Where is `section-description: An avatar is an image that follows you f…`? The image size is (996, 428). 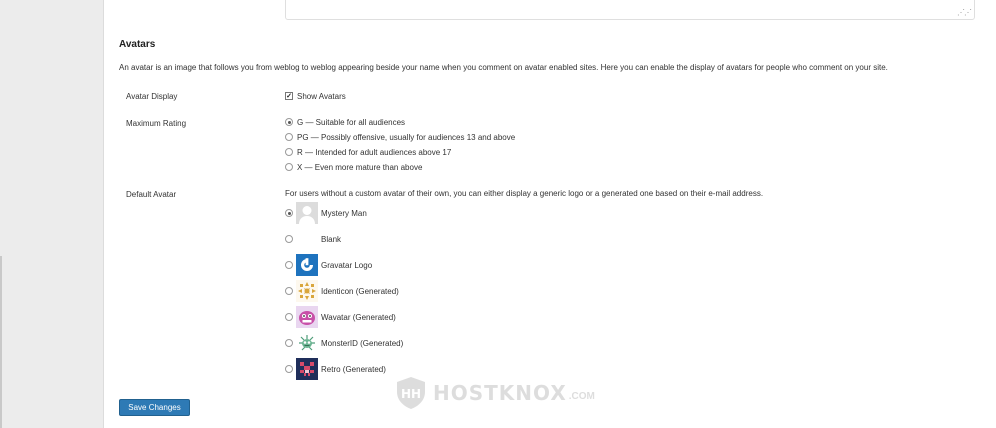
section-description: An avatar is an image that follows you f… is located at coordinates (503, 67).